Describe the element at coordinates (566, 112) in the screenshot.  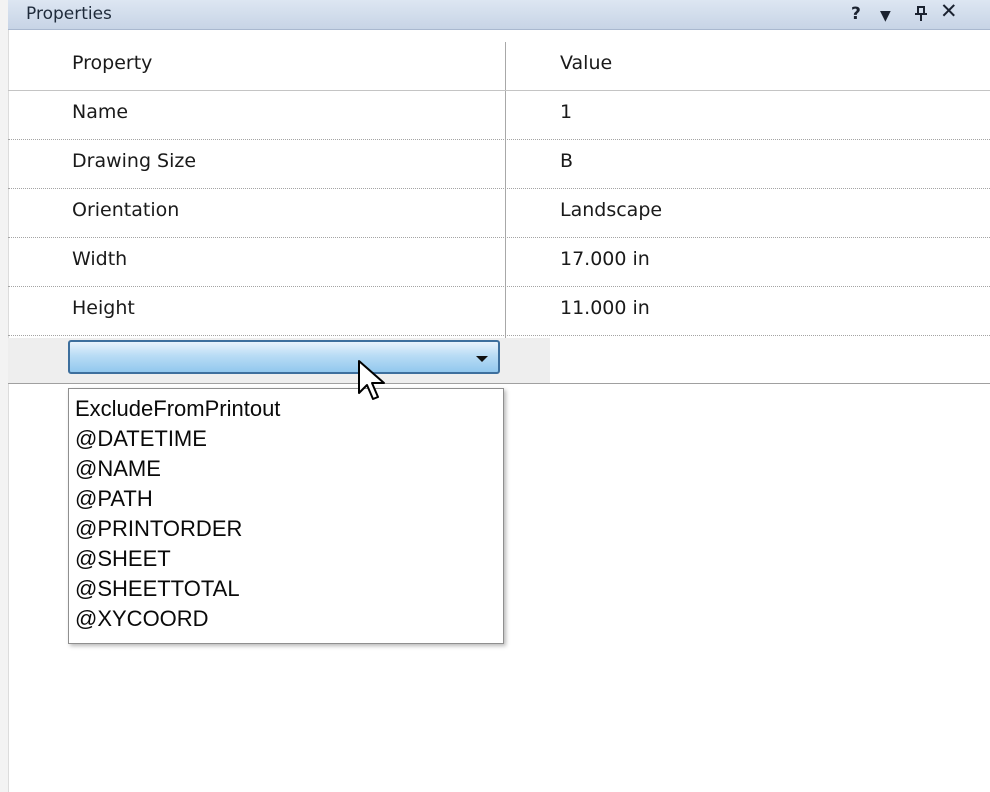
I see `property-value: 1` at that location.